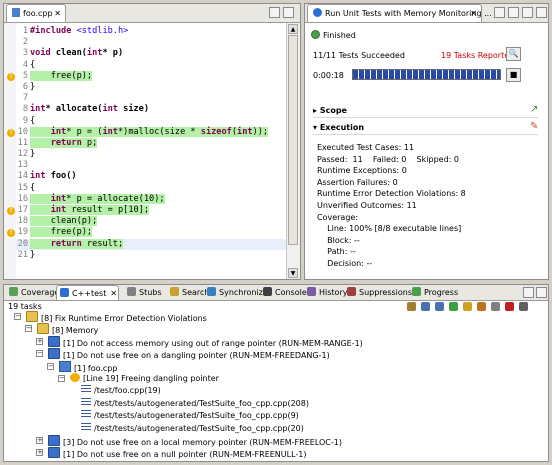 This screenshot has height=465, width=552. I want to click on code-text: clean(p);, so click(64, 221).